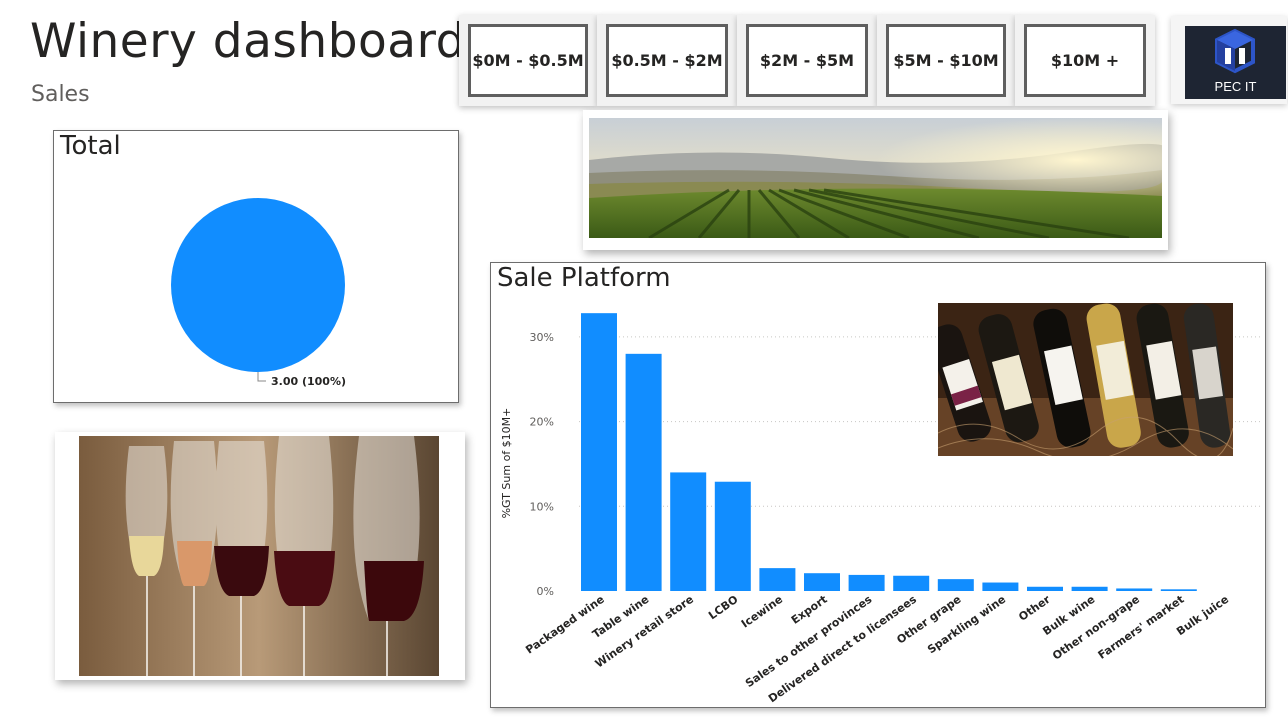 The width and height of the screenshot is (1288, 721). I want to click on slicer-tile-05-2m: $0.5M - $2M, so click(667, 60).